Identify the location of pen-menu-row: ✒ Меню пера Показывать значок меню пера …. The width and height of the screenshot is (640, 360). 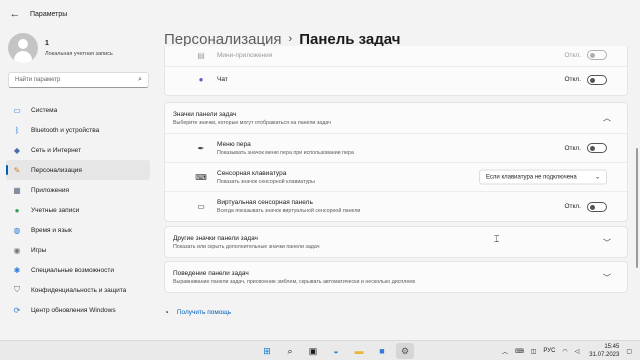
(396, 147).